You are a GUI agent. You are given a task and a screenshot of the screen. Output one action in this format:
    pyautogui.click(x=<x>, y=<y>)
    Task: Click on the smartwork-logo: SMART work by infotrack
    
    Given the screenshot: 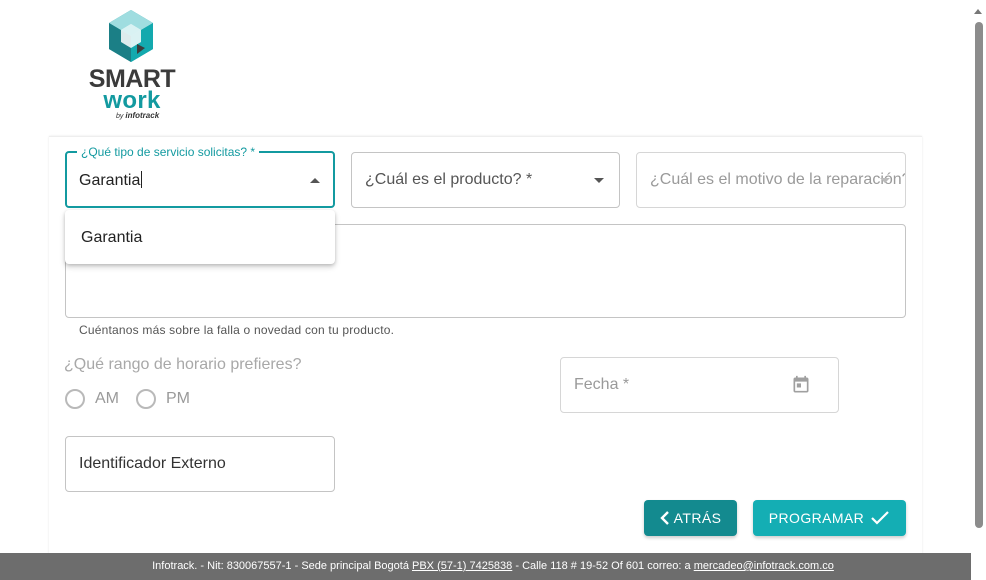 What is the action you would take?
    pyautogui.click(x=132, y=66)
    